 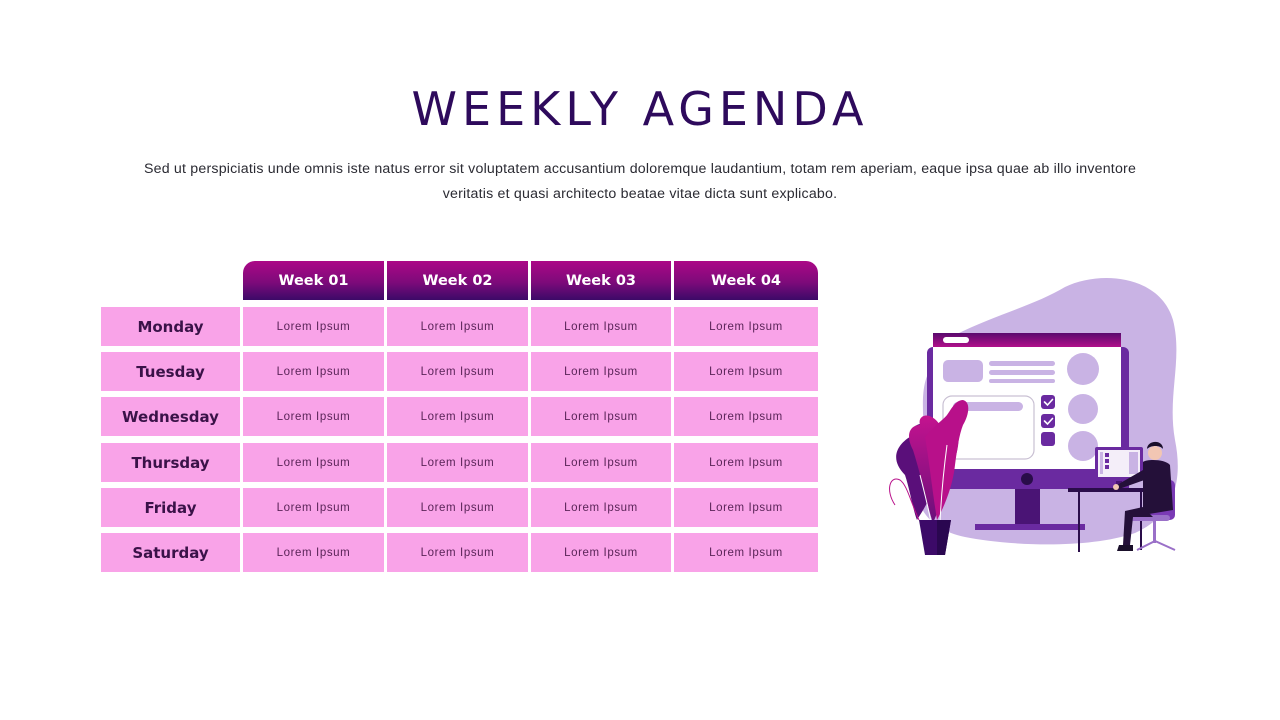 I want to click on day-label: Friday, so click(x=170, y=507).